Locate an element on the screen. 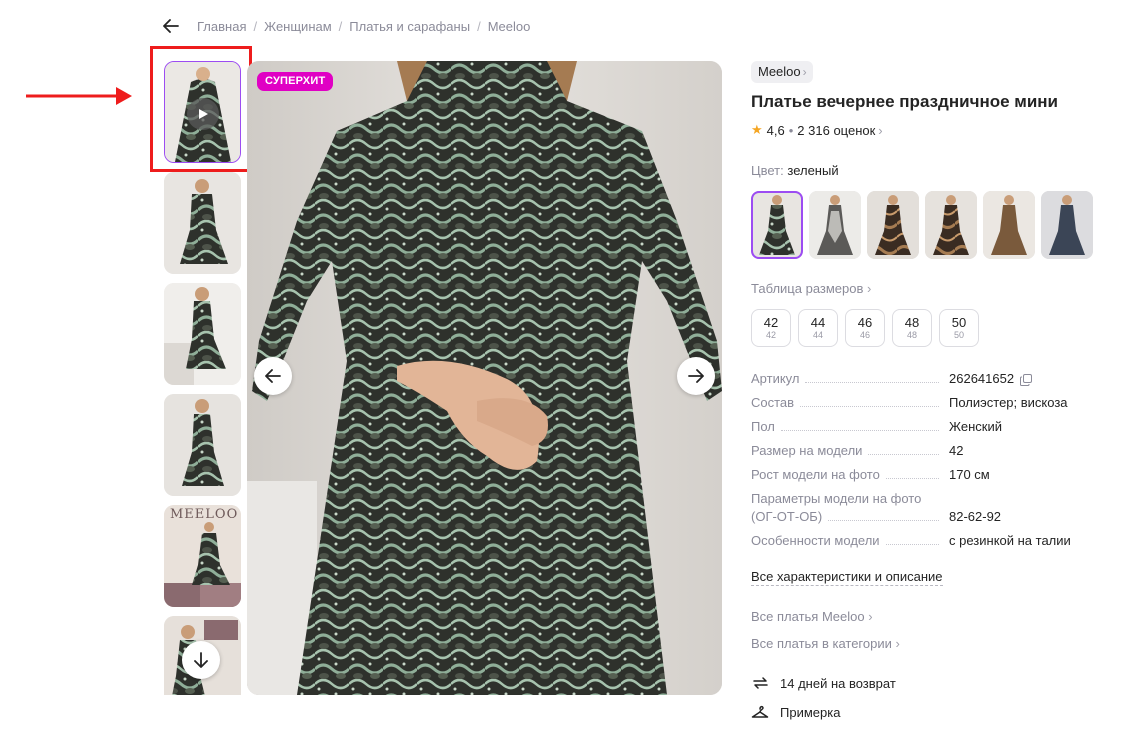 The width and height of the screenshot is (1123, 745). arrow-right-icon is located at coordinates (696, 376).